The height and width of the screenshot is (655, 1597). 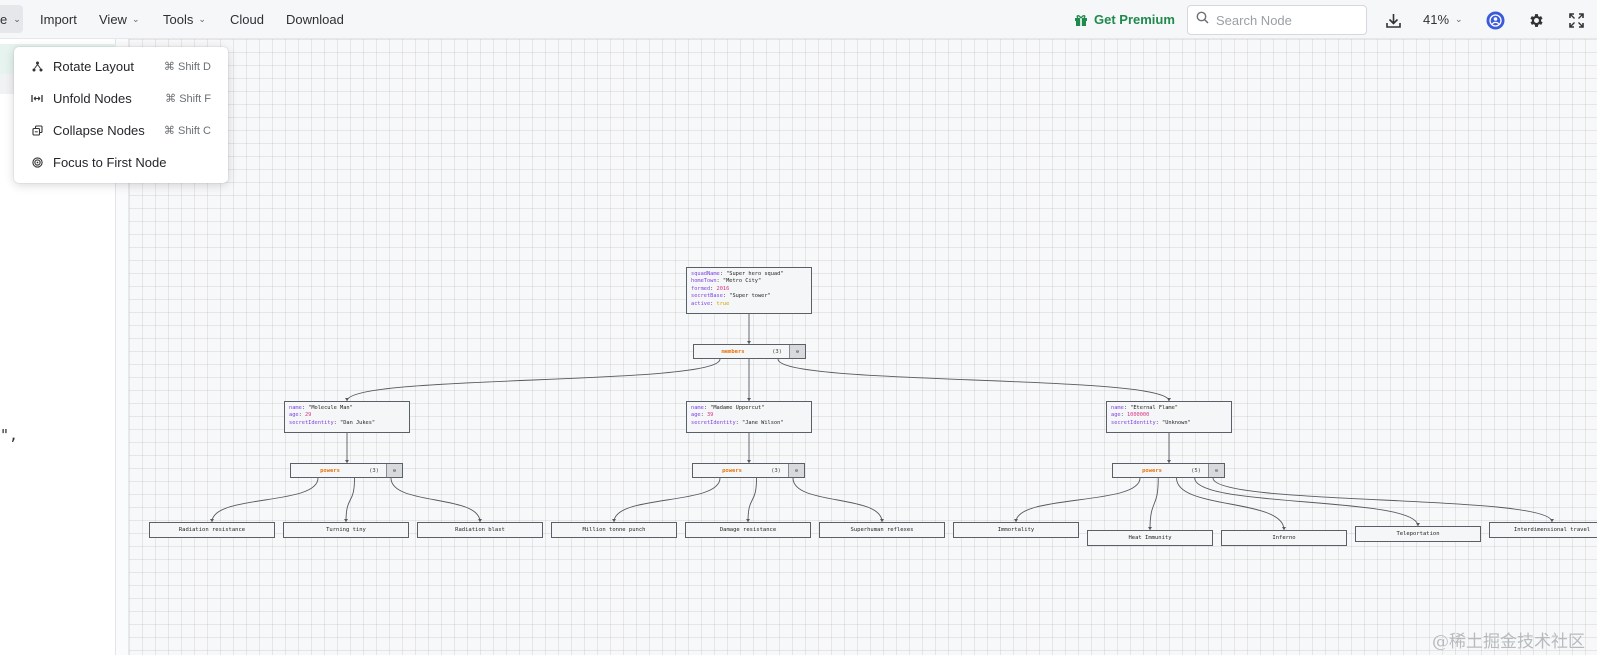 I want to click on account-icon, so click(x=1495, y=20).